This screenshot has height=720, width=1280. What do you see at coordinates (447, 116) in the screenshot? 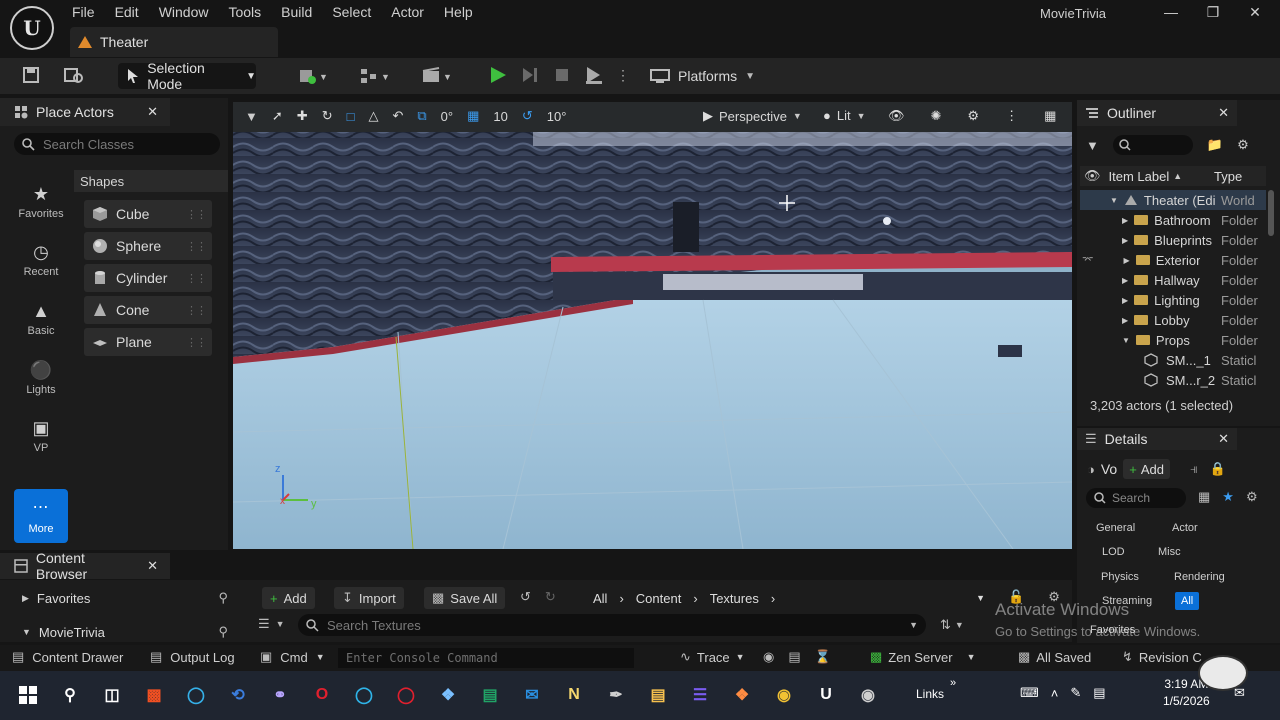
I see `translate-snap-value: 0°` at bounding box center [447, 116].